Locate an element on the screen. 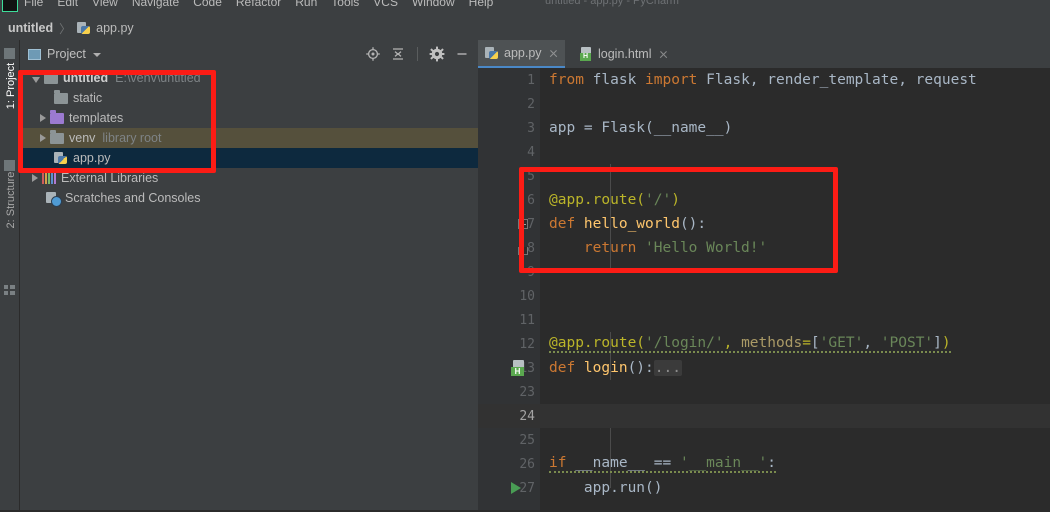  project-toolbar-actions is located at coordinates (417, 54).